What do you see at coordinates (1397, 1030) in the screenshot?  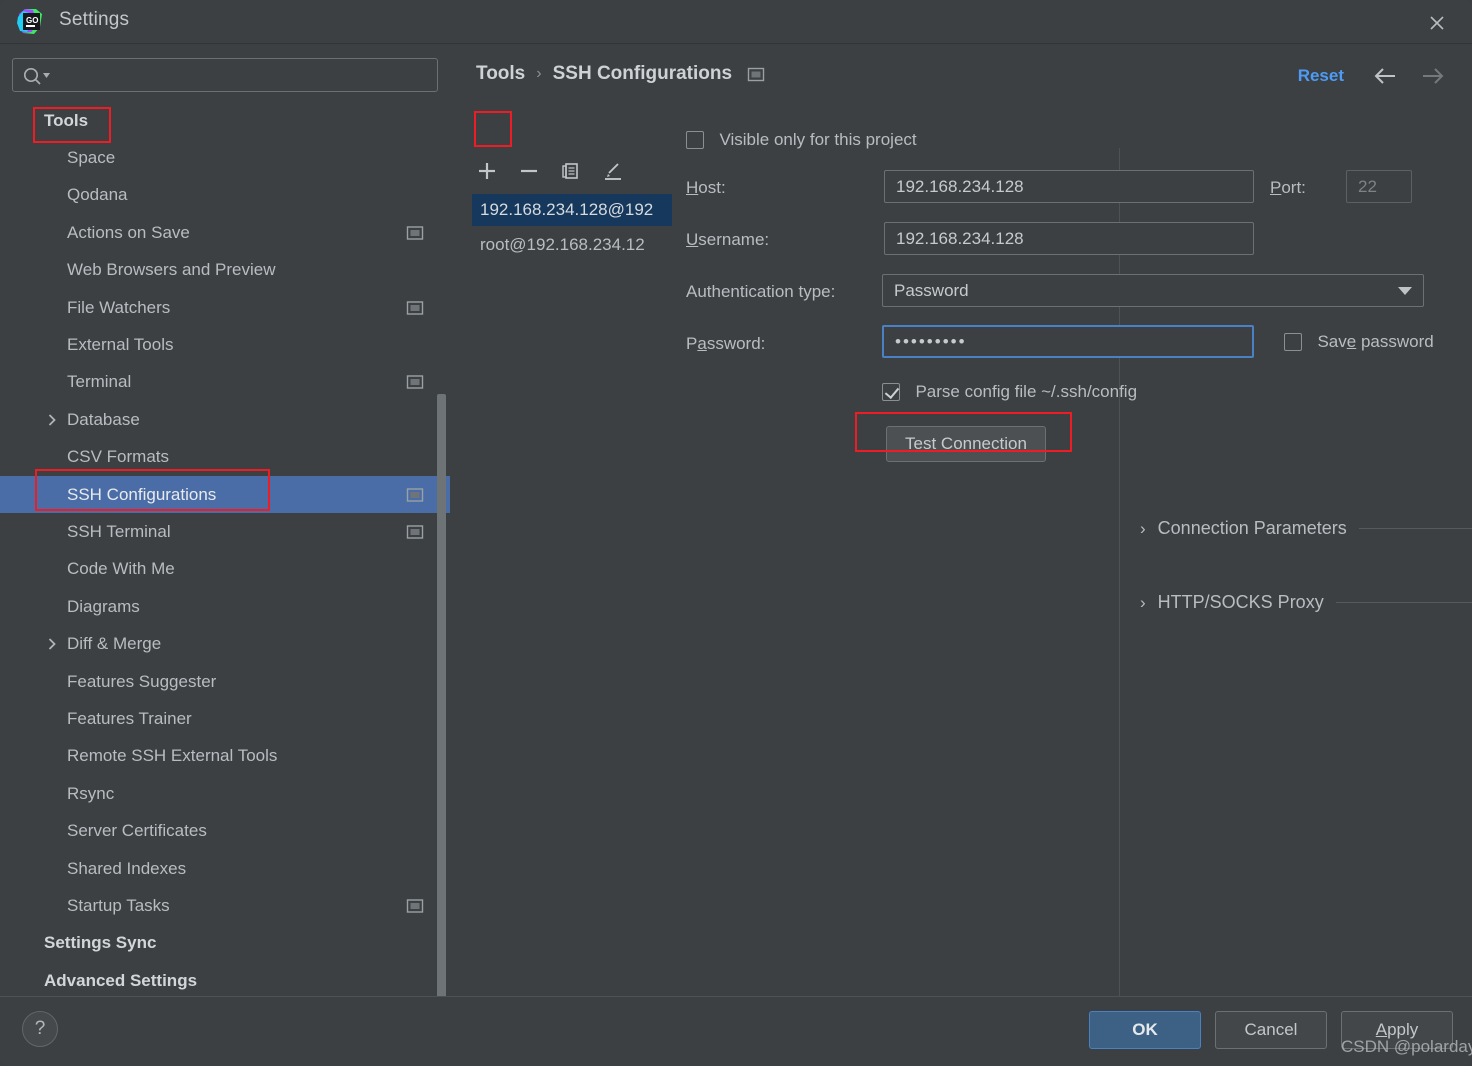 I see `apply-button: Apply` at bounding box center [1397, 1030].